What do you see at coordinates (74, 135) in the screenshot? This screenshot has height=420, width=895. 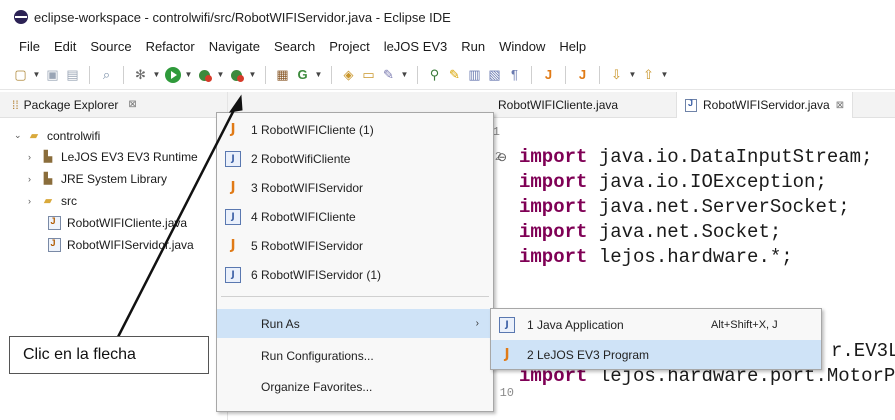 I see `tree-item-label: controlwifi` at bounding box center [74, 135].